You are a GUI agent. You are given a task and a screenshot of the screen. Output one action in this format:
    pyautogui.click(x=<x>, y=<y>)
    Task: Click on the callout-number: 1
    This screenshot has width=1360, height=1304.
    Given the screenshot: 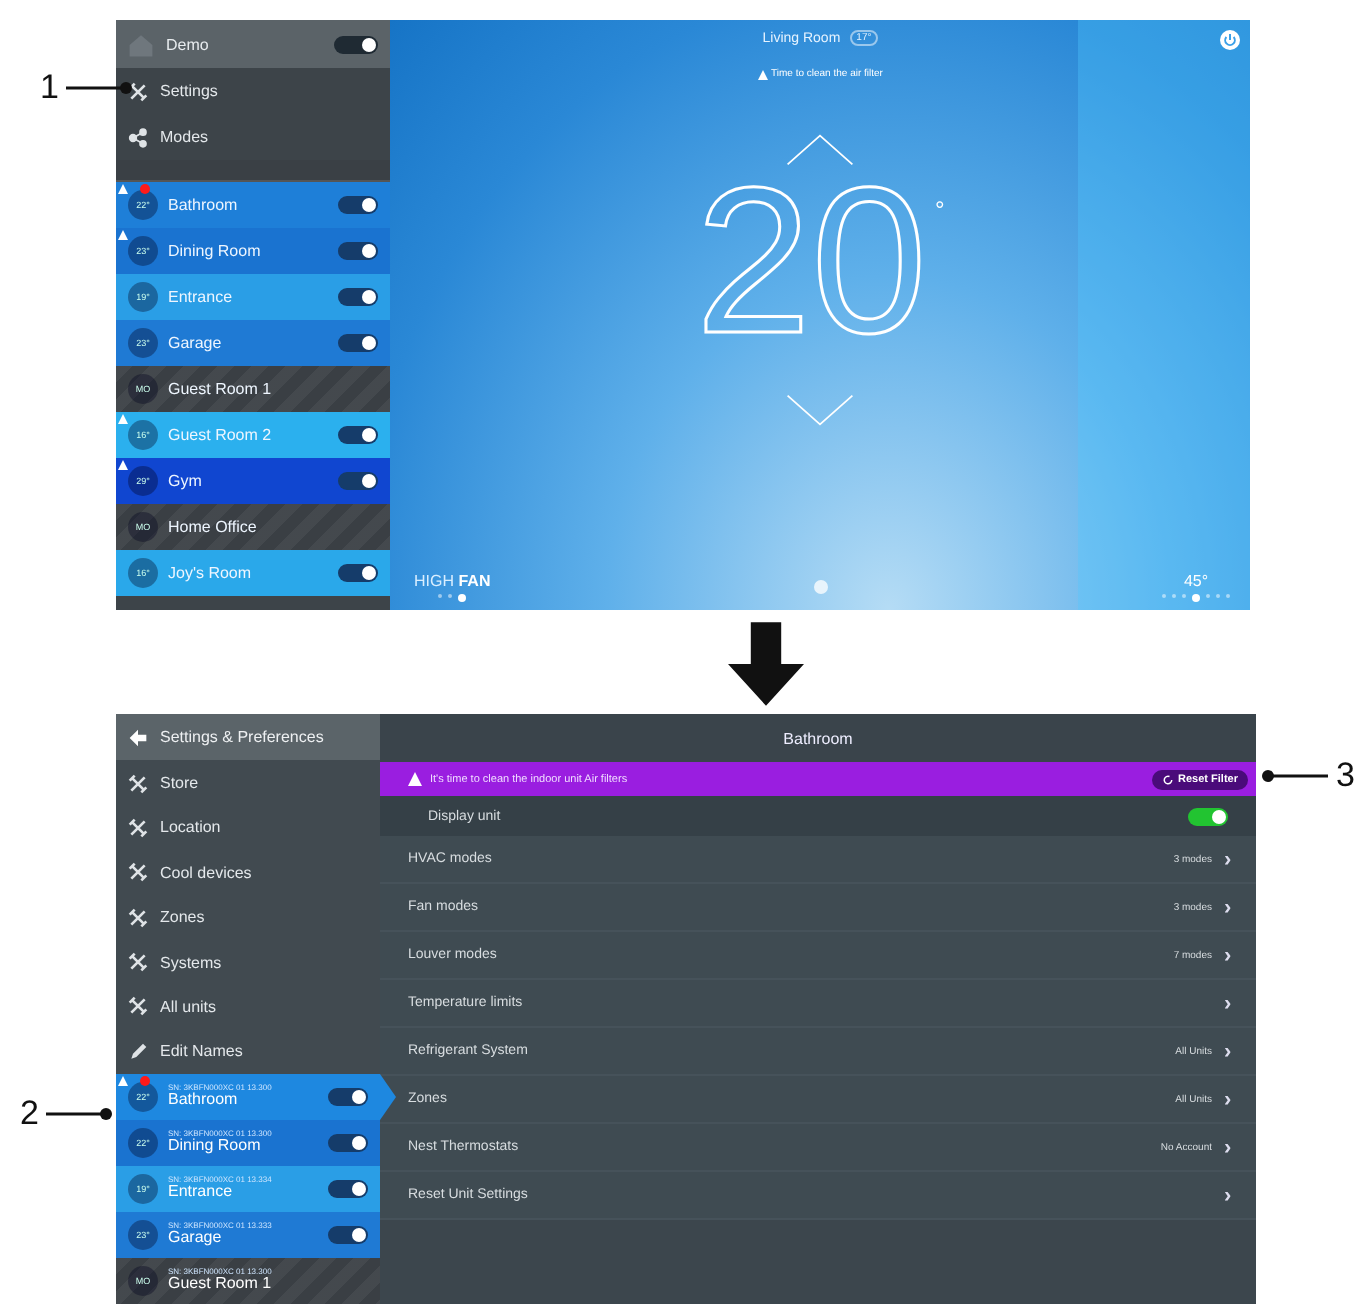 What is the action you would take?
    pyautogui.click(x=49, y=88)
    